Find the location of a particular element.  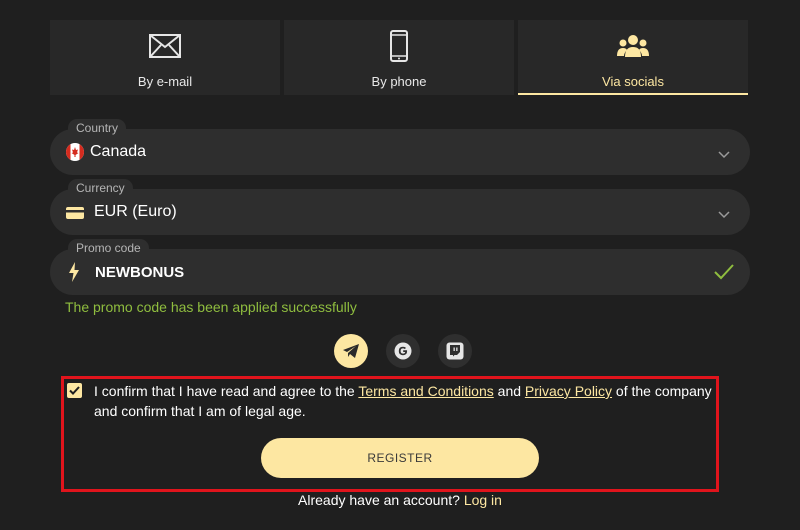

privacy-policy-link: Privacy Policy is located at coordinates (568, 391).